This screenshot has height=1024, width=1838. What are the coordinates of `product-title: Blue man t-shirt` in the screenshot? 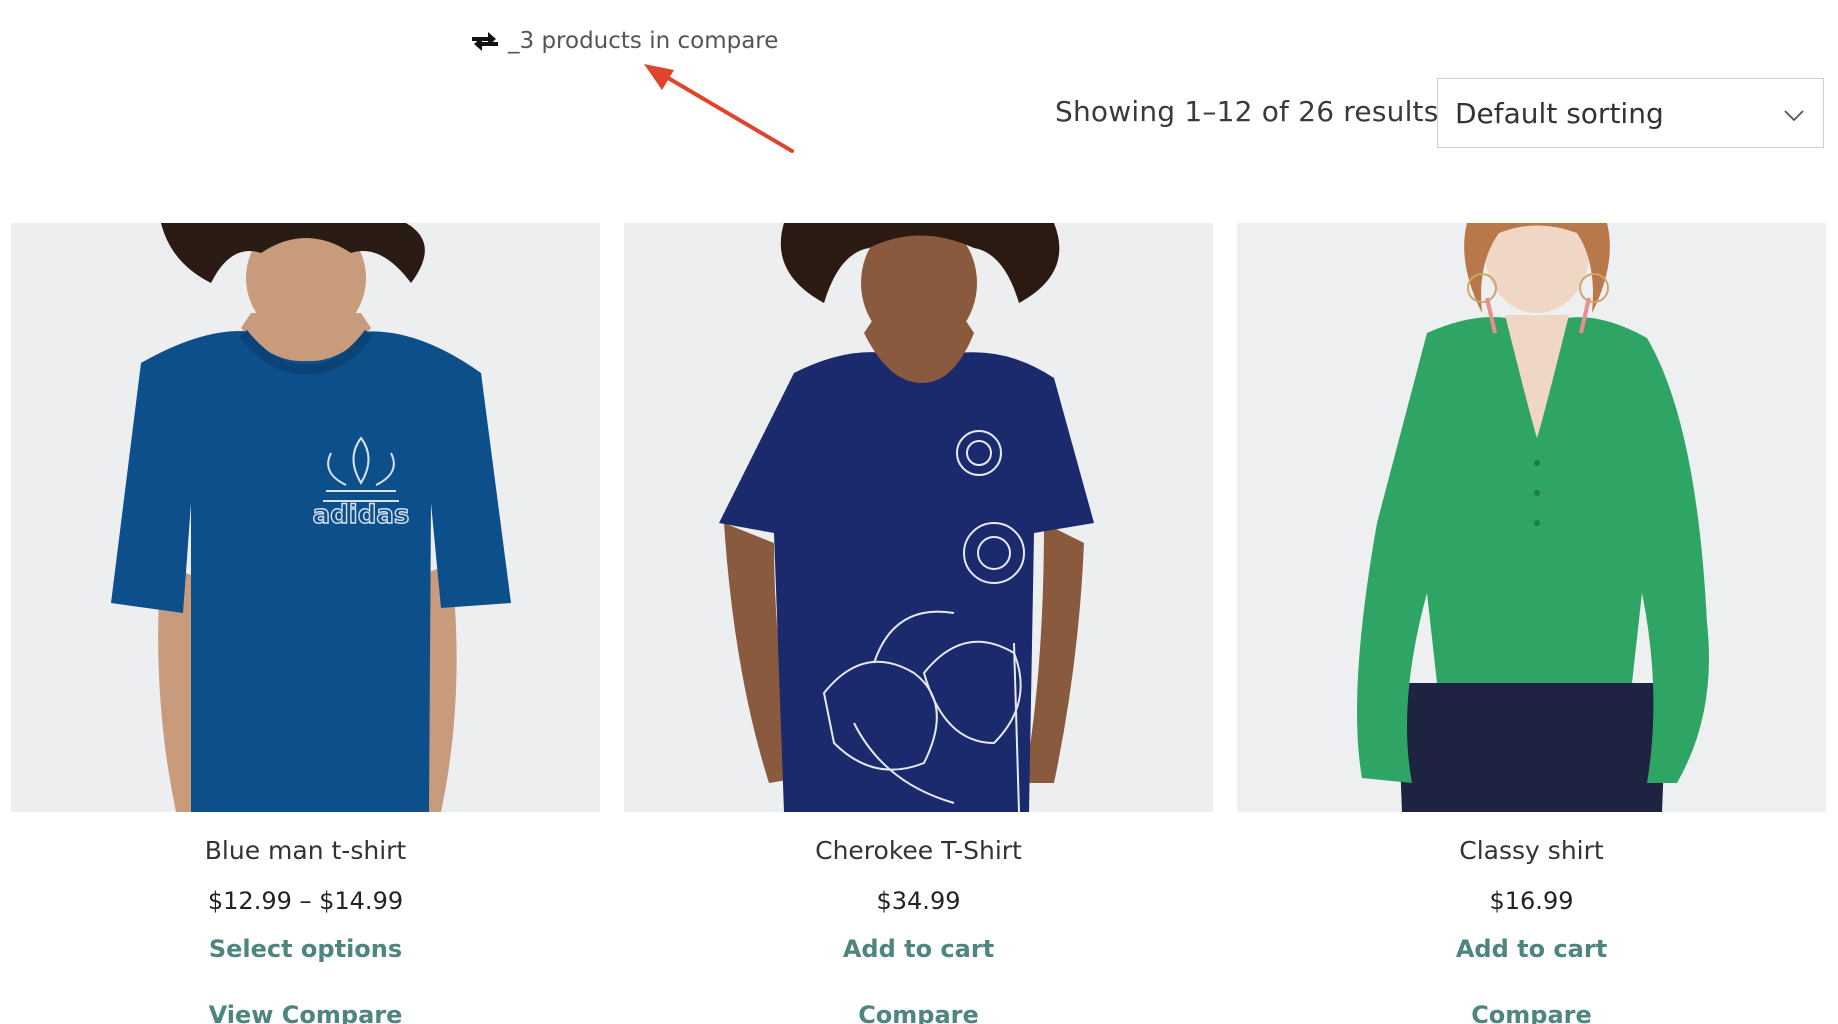 It's located at (305, 850).